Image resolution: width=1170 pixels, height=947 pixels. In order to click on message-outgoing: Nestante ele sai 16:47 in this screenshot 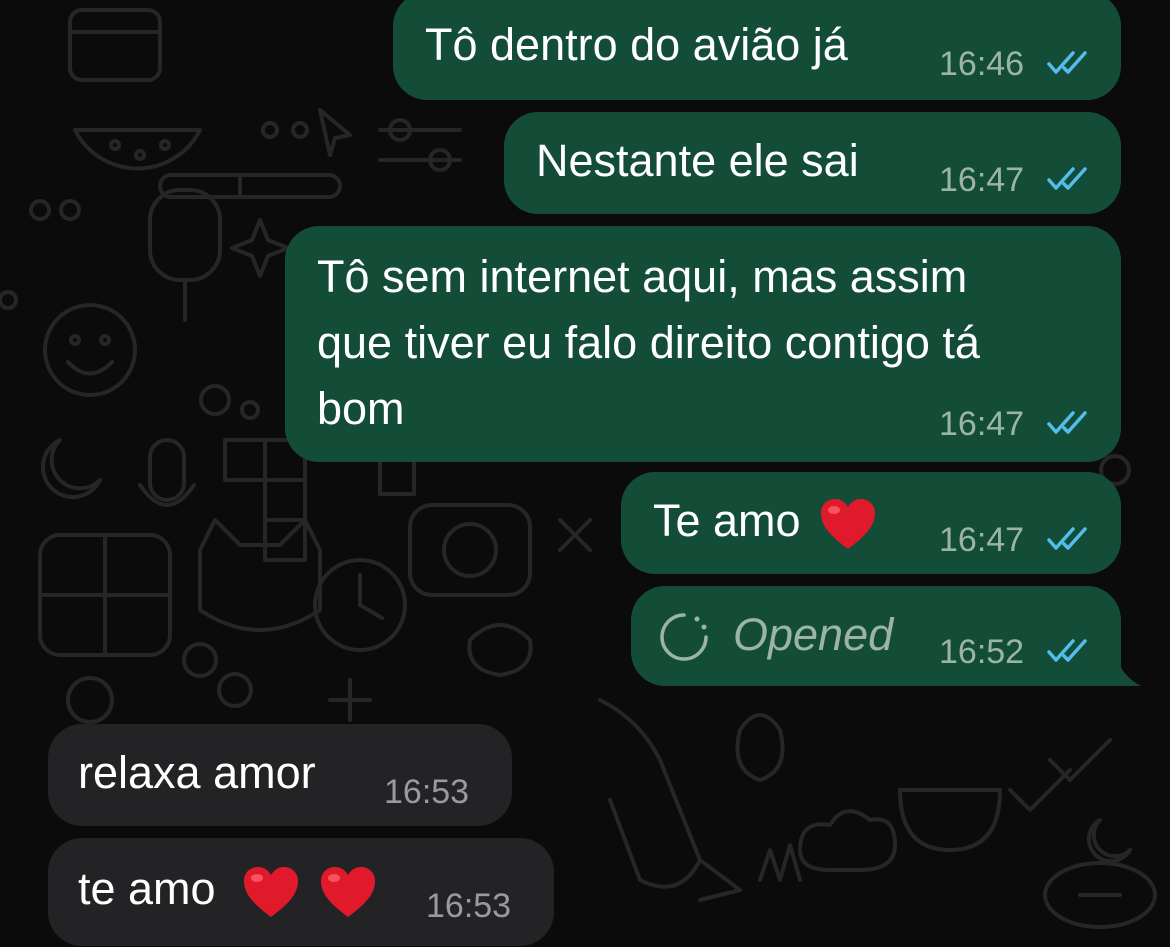, I will do `click(812, 163)`.